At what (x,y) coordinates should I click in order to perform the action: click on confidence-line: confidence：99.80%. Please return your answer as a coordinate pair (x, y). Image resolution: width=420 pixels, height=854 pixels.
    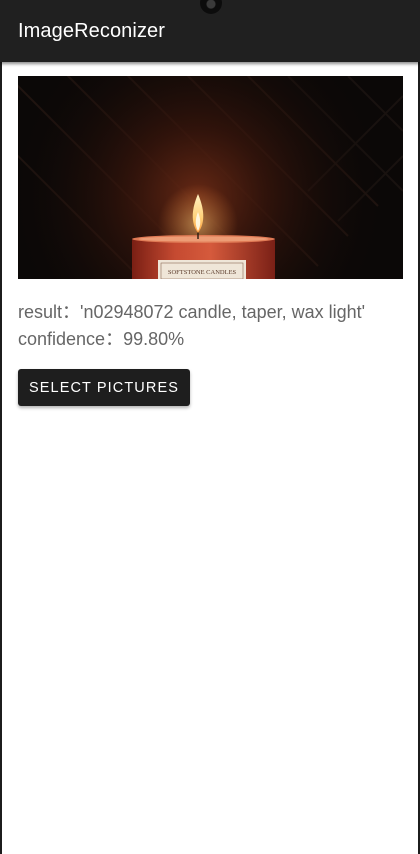
    Looking at the image, I should click on (101, 338).